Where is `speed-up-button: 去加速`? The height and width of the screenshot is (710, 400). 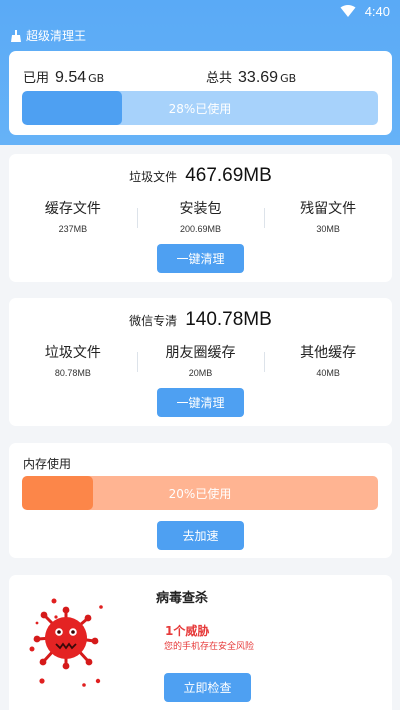
speed-up-button: 去加速 is located at coordinates (200, 535).